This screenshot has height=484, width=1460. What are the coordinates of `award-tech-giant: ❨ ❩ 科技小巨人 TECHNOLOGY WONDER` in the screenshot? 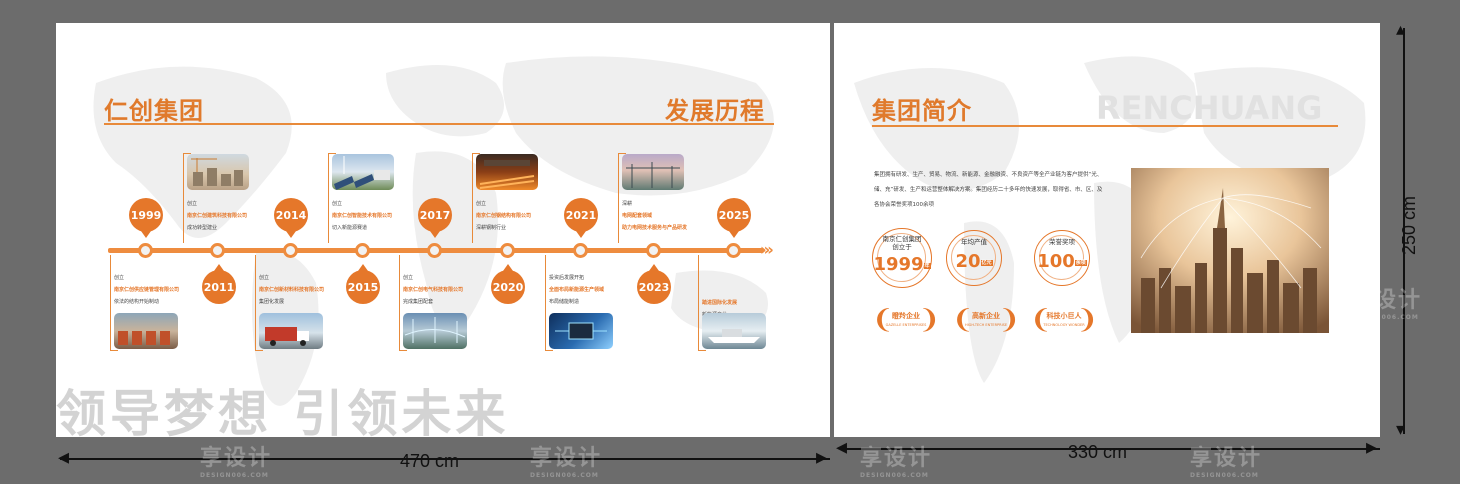 It's located at (1064, 320).